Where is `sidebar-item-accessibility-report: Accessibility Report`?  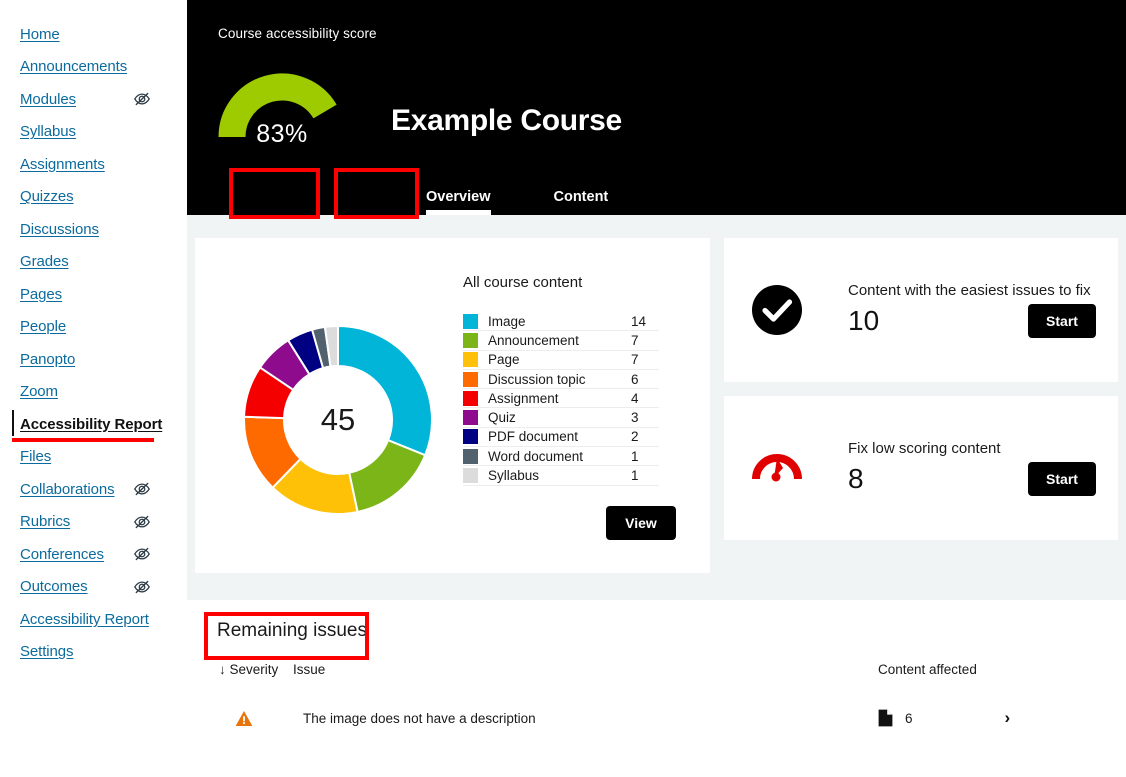
sidebar-item-accessibility-report: Accessibility Report is located at coordinates (93, 425).